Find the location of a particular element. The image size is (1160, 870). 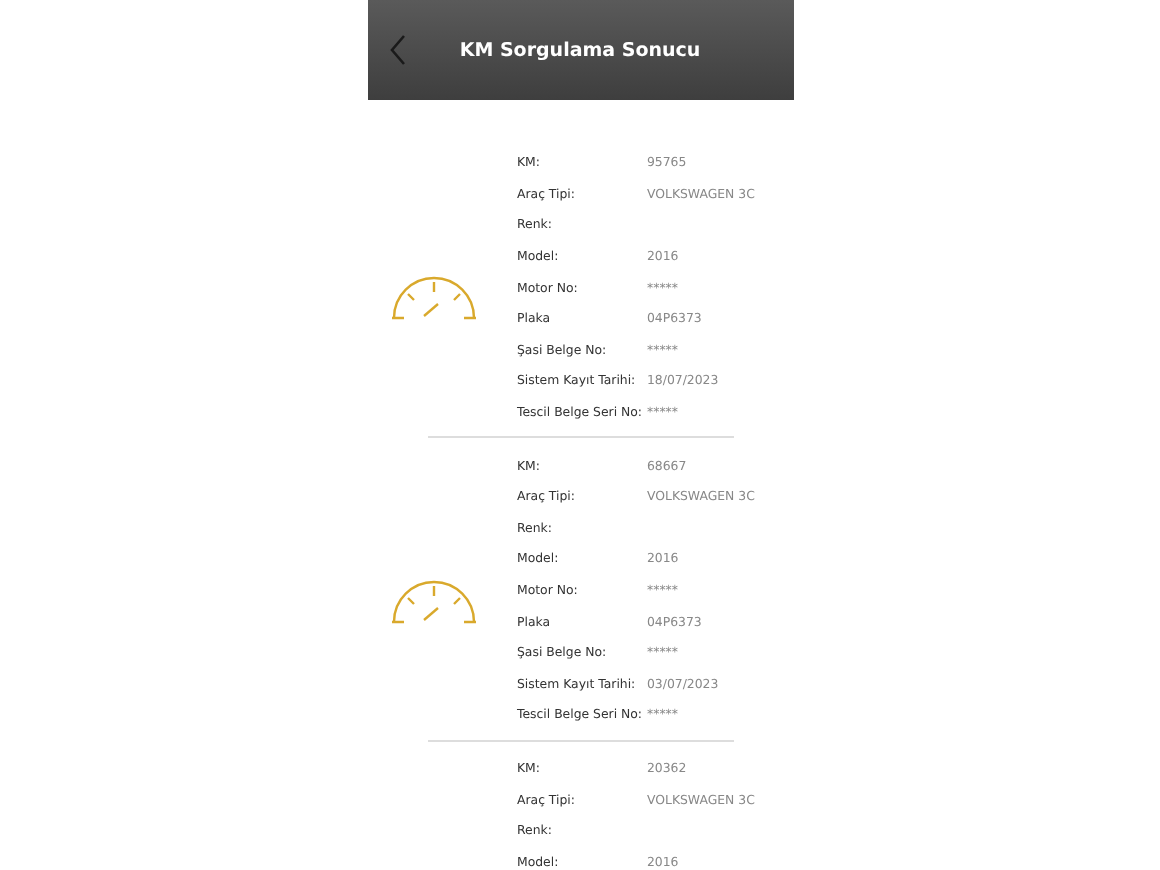

back-icon is located at coordinates (397, 50).